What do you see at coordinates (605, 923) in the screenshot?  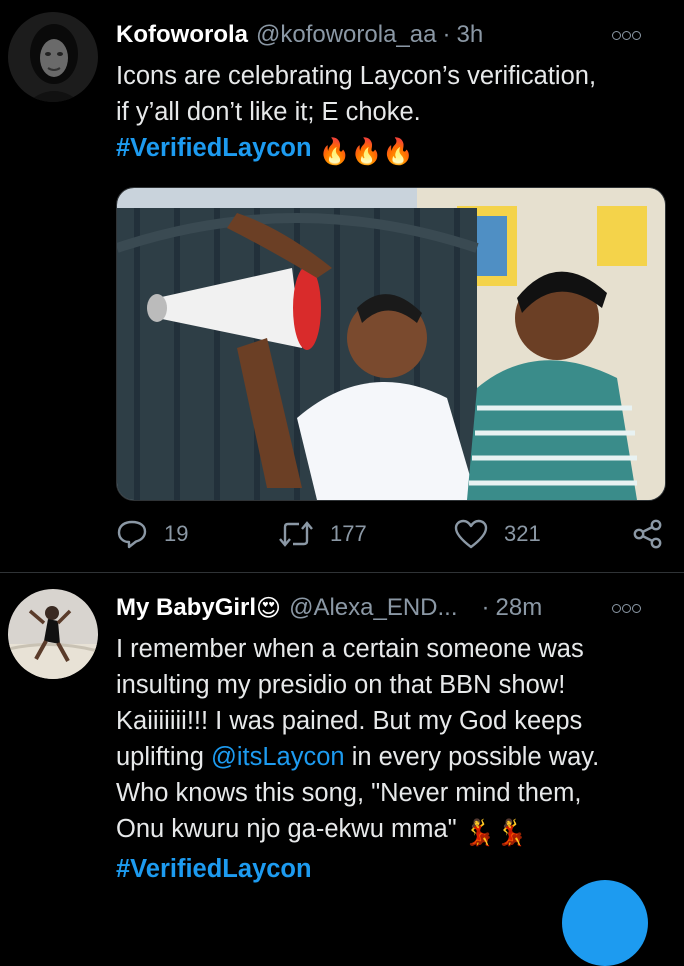 I see `compose-tweet-button` at bounding box center [605, 923].